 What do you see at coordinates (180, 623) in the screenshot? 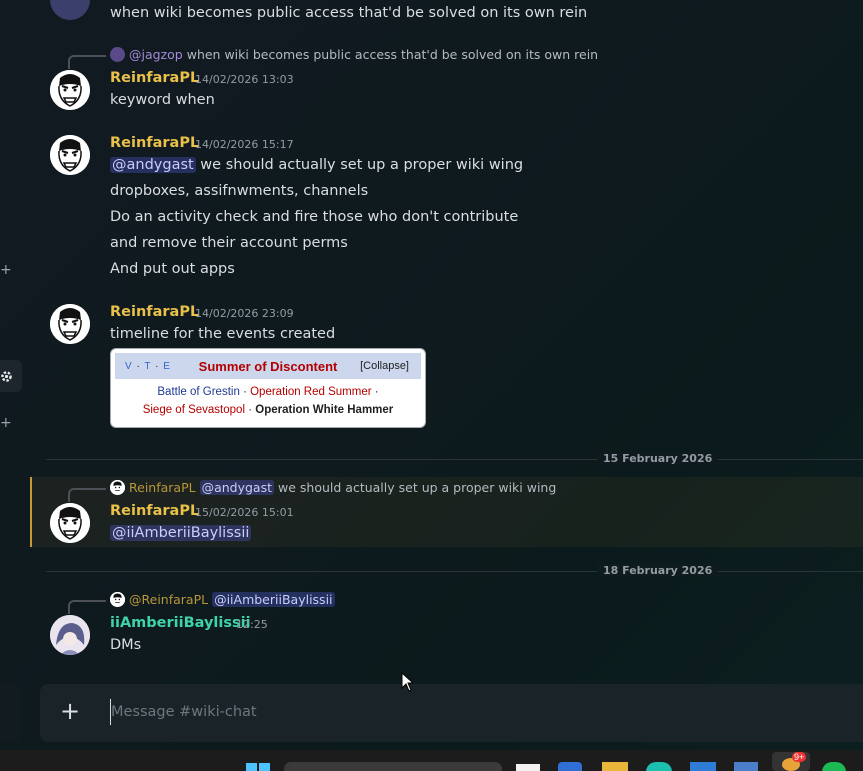
I see `username: iiAmberiiBaylissii` at bounding box center [180, 623].